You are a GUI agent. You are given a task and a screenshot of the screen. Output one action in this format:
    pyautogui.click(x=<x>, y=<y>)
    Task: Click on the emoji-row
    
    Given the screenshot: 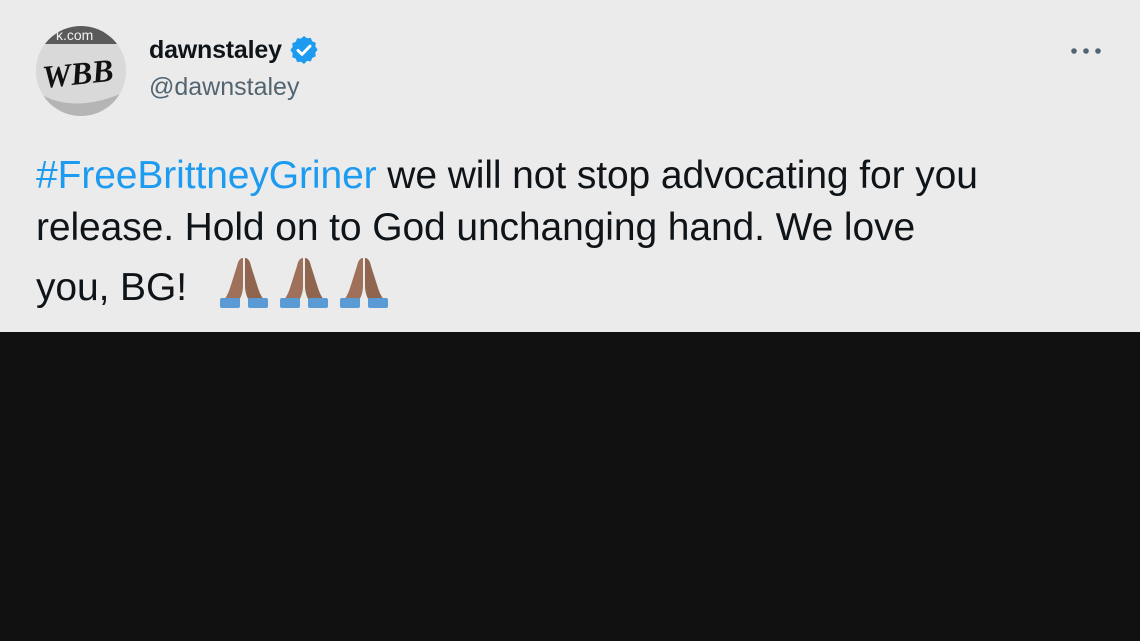 What is the action you would take?
    pyautogui.click(x=304, y=282)
    